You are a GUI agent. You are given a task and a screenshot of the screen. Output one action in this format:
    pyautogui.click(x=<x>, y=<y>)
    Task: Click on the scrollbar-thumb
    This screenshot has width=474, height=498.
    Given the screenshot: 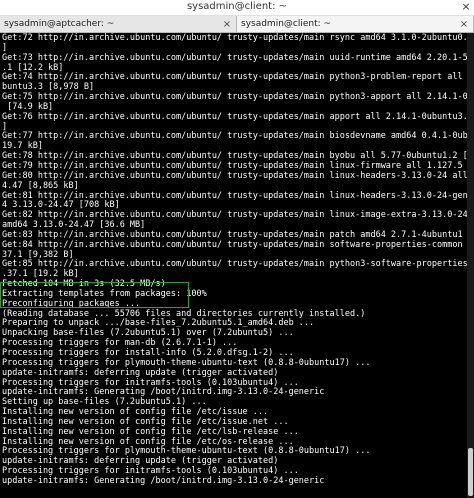 What is the action you would take?
    pyautogui.click(x=470, y=472)
    